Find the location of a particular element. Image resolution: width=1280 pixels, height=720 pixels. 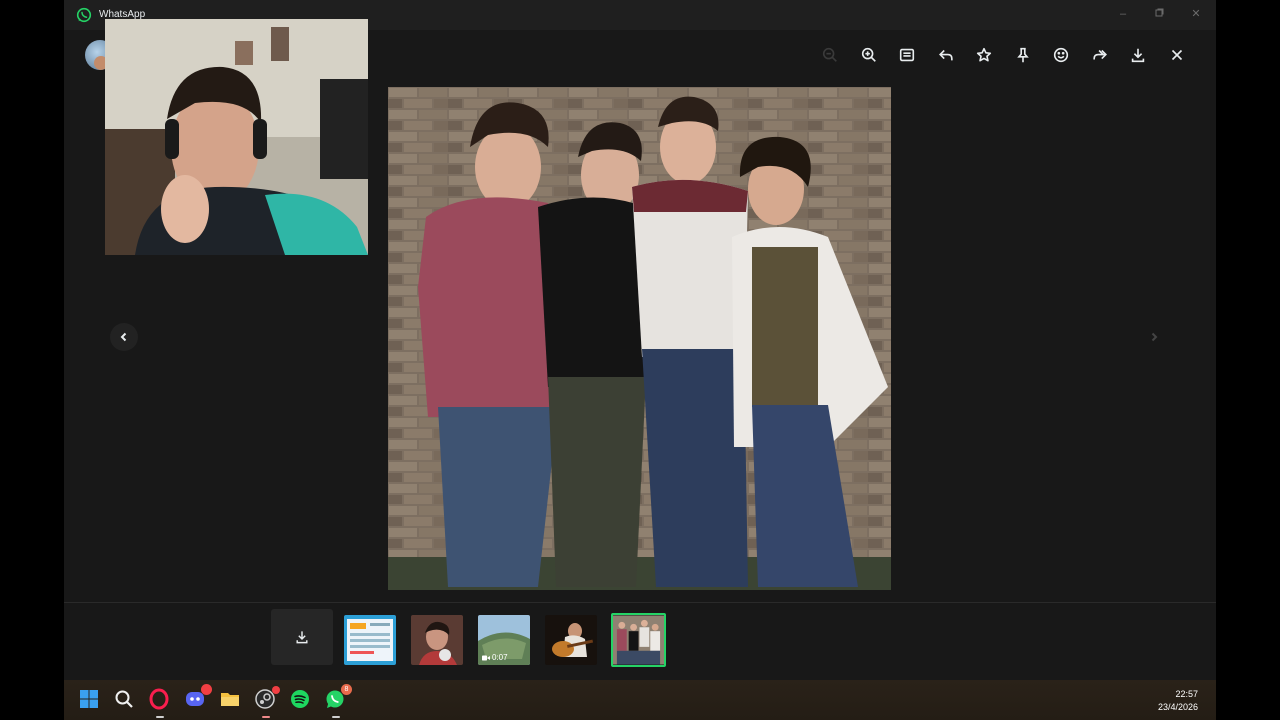

forward-button is located at coordinates (1100, 55).